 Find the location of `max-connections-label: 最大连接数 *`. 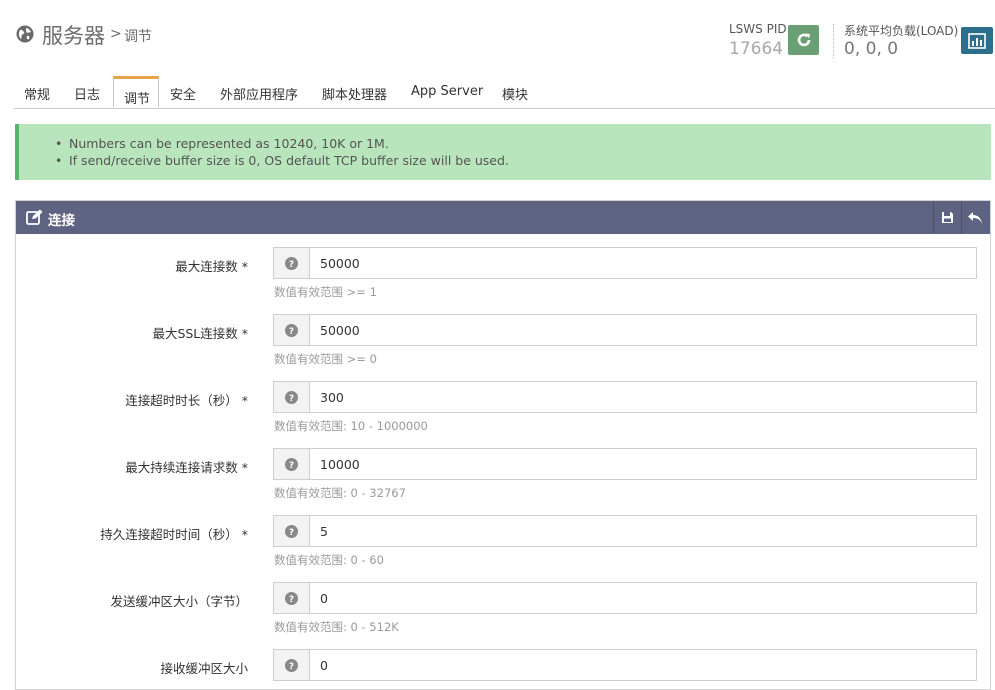

max-connections-label: 最大连接数 * is located at coordinates (211, 266).